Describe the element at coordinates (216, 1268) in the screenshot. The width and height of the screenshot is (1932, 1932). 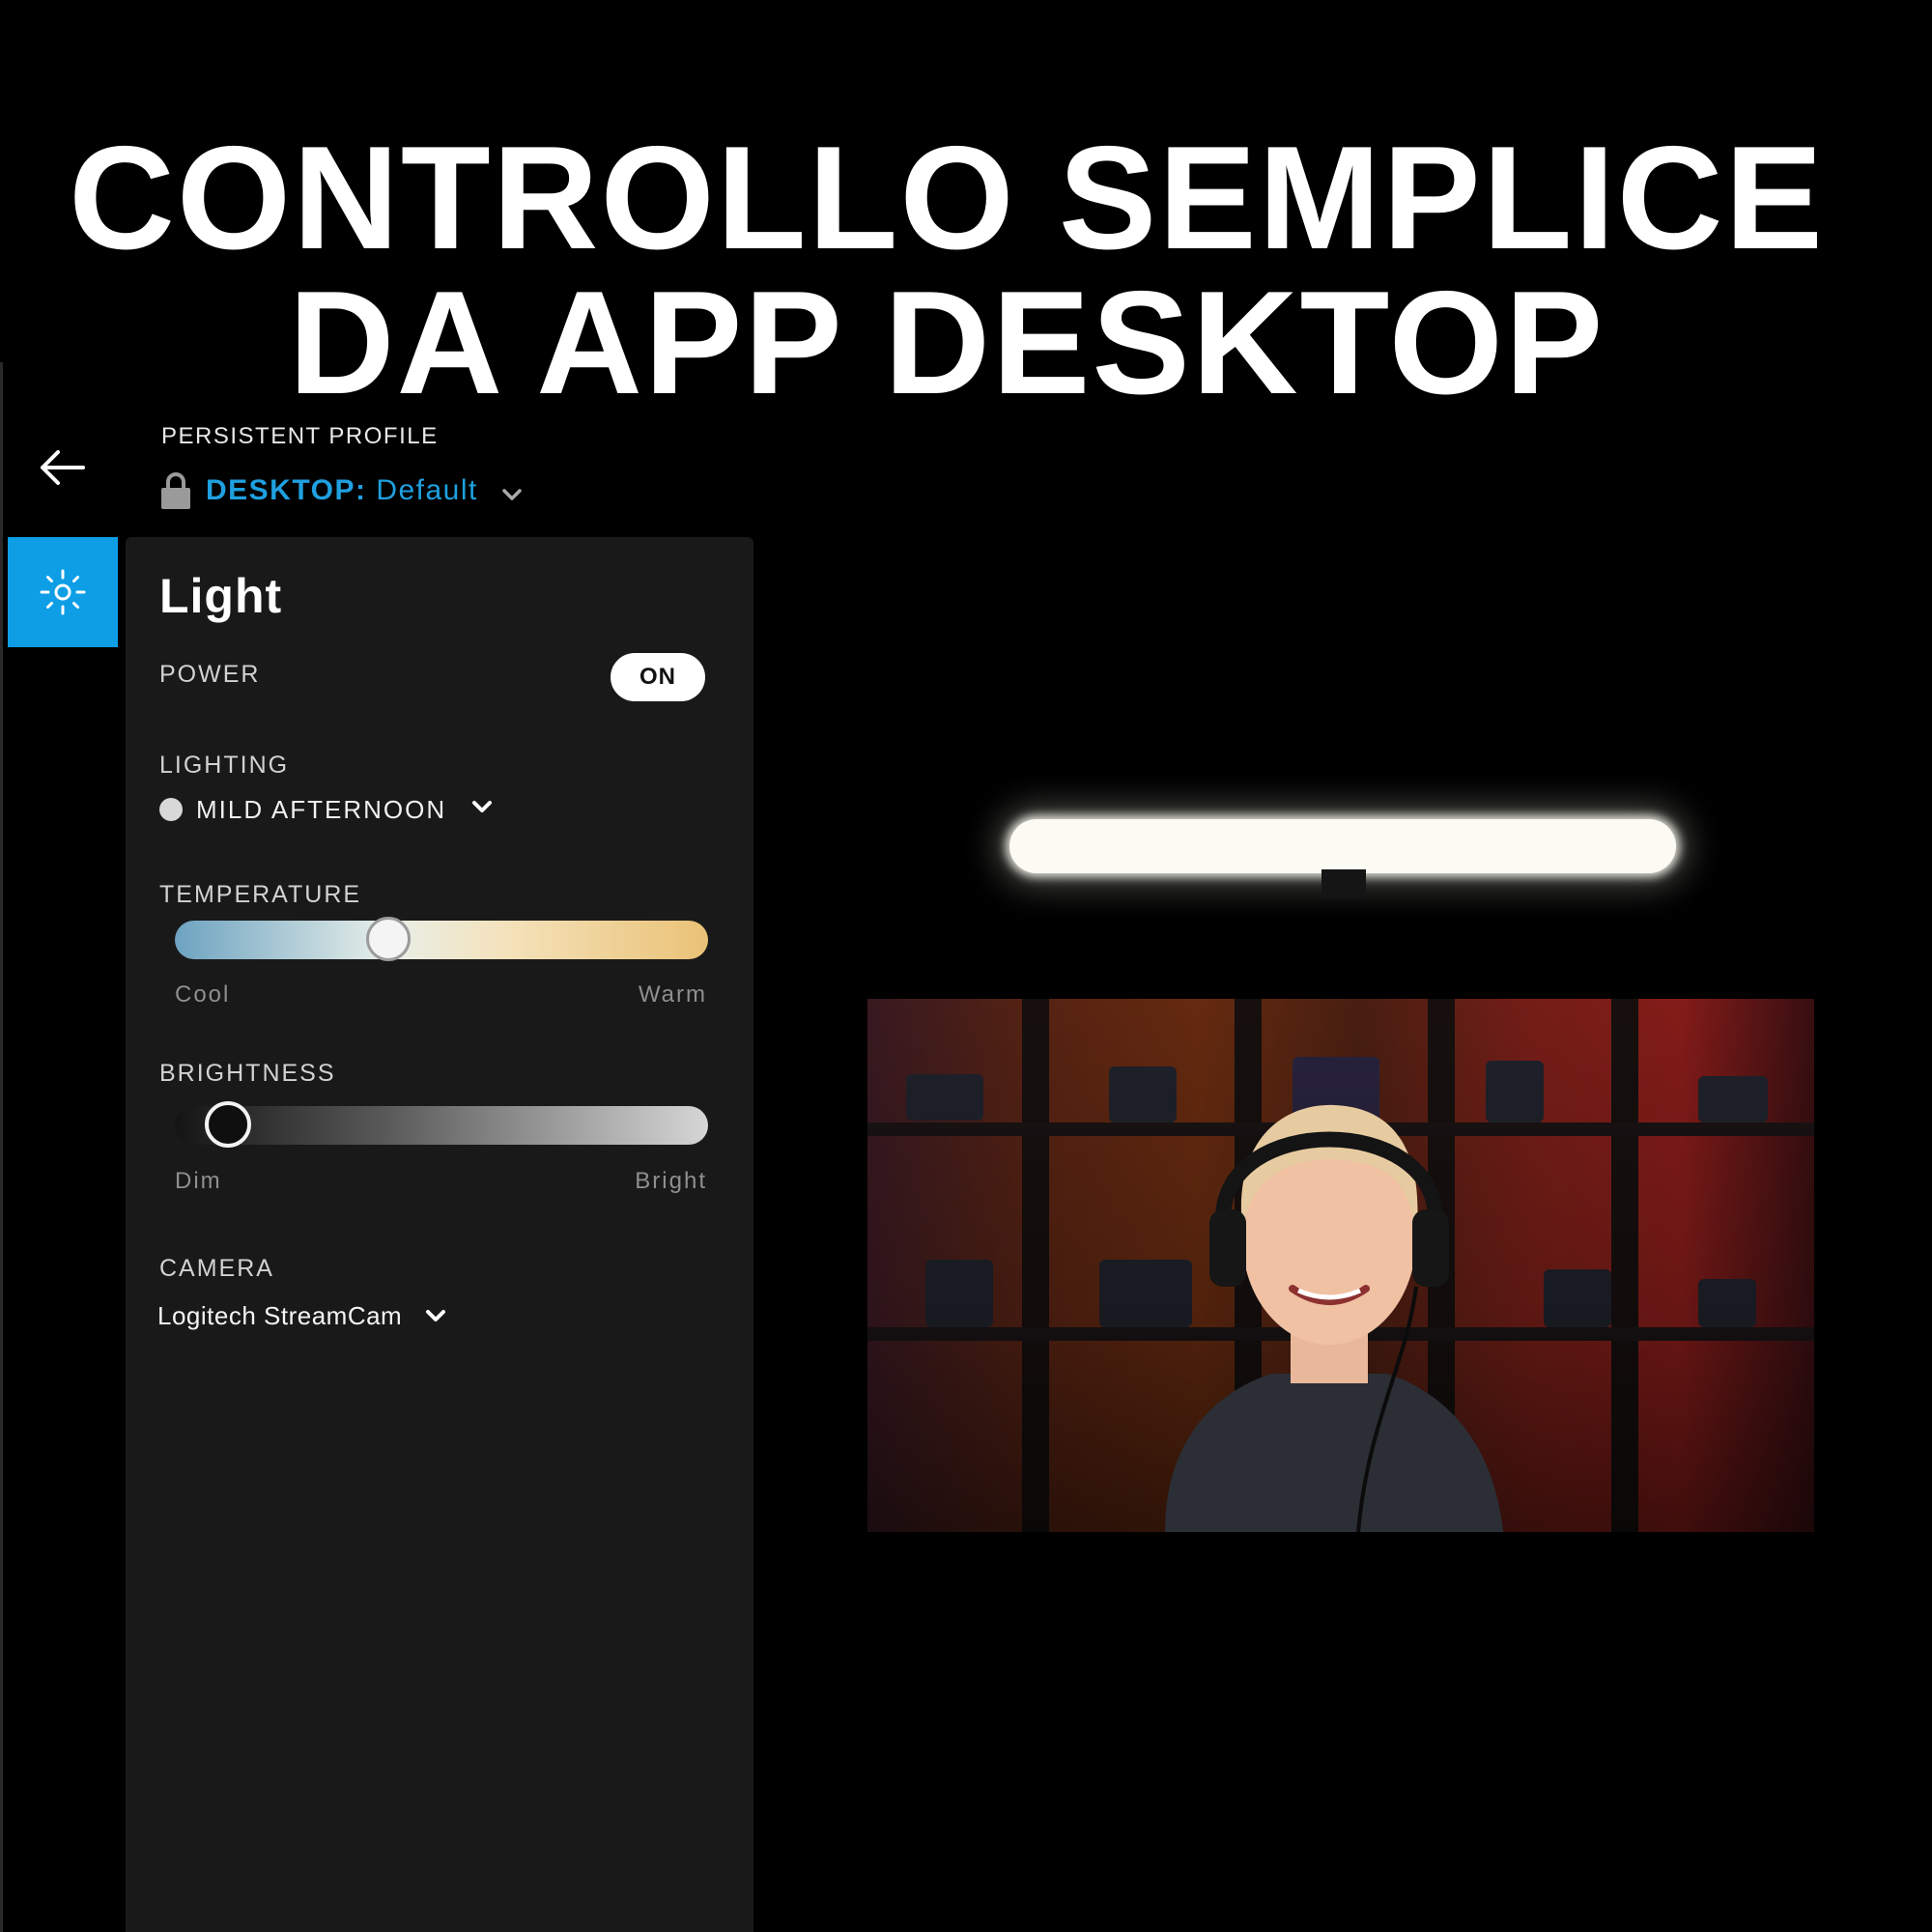
I see `camera-label: CAMERA` at that location.